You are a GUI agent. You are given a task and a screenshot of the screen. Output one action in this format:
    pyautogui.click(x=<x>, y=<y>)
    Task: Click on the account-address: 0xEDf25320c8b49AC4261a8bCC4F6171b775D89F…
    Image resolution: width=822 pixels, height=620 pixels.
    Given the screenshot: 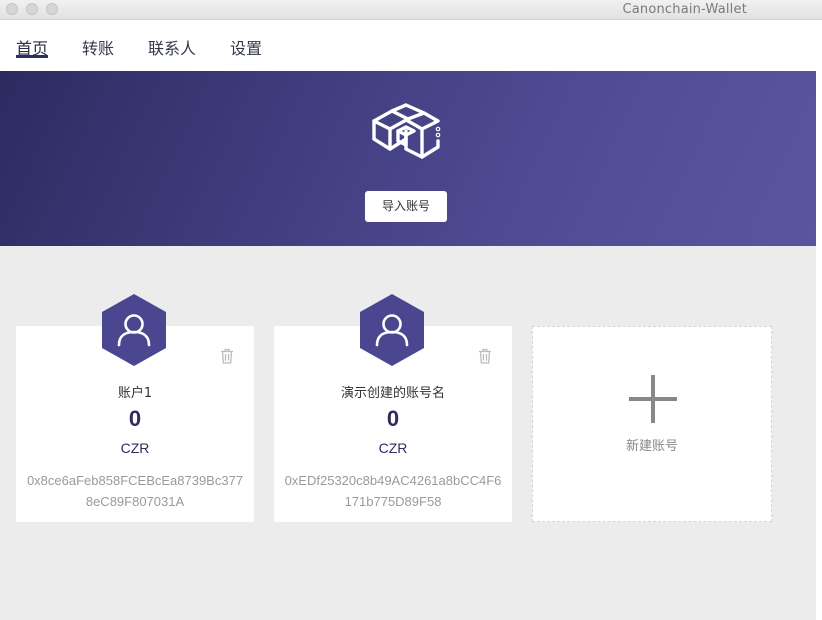 What is the action you would take?
    pyautogui.click(x=393, y=491)
    